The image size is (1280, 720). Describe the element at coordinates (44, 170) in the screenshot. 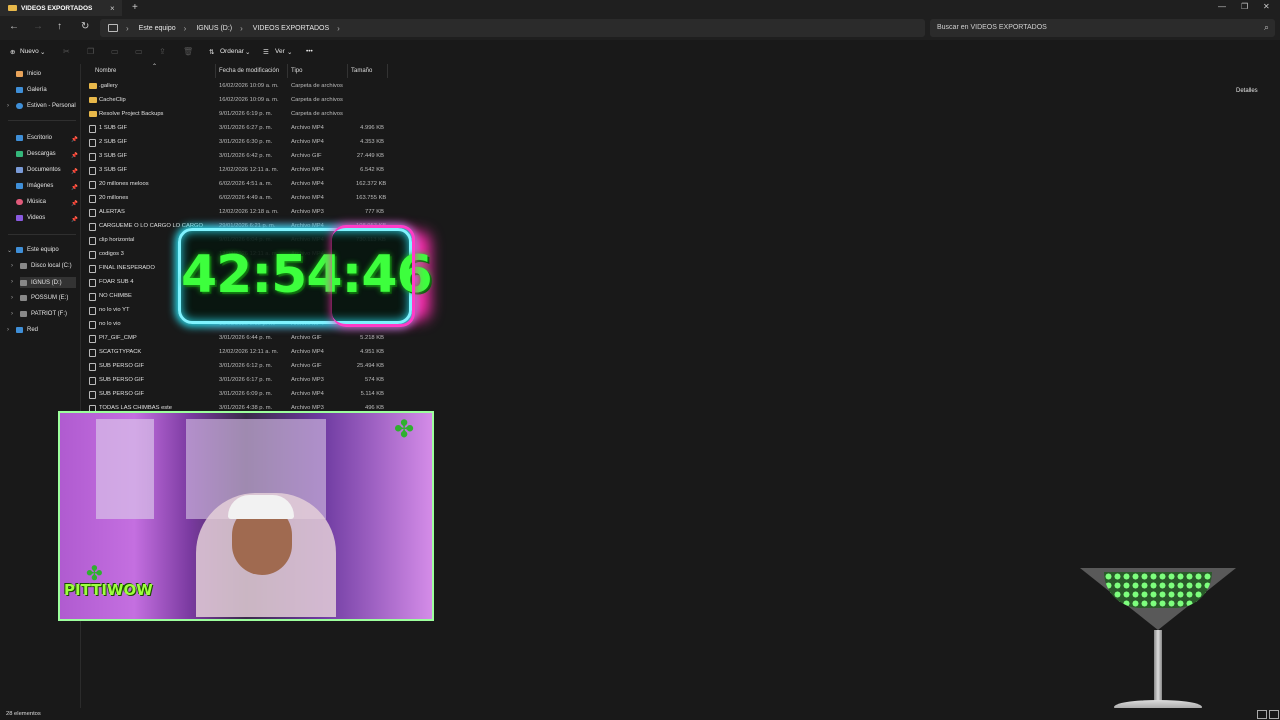

I see `sidebar-item-label: Documentos` at that location.